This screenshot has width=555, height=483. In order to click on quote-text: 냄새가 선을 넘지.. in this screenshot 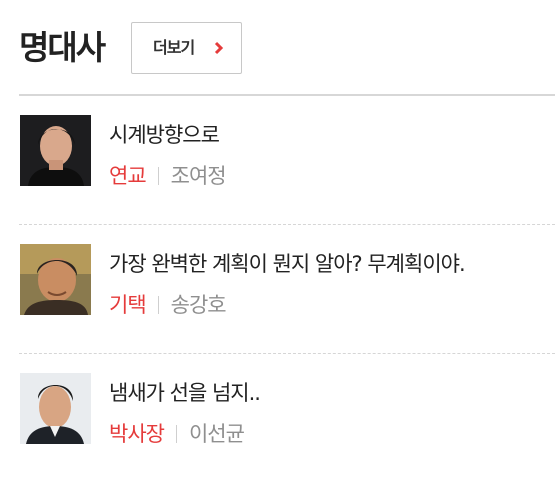, I will do `click(185, 393)`.